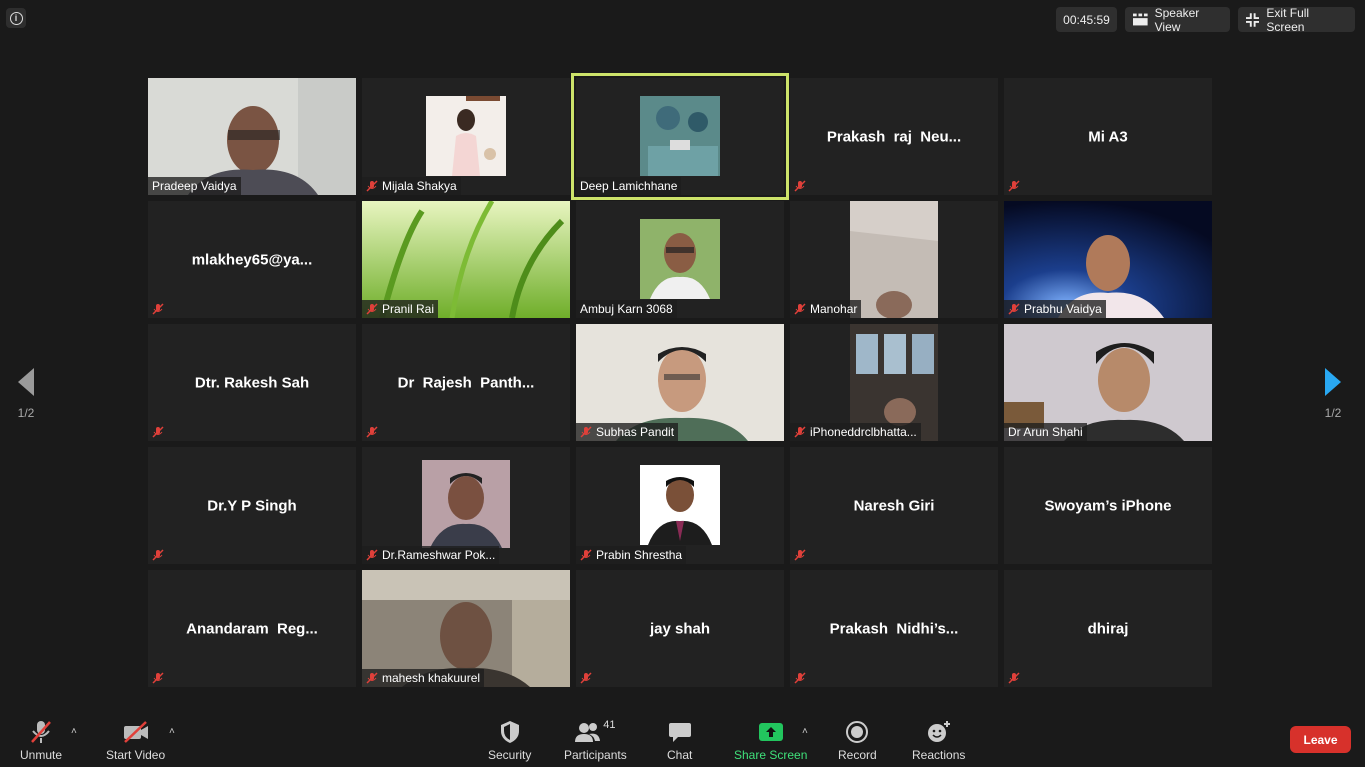 Image resolution: width=1365 pixels, height=767 pixels. I want to click on participant-display-name: Dr.Y P Singh, so click(252, 505).